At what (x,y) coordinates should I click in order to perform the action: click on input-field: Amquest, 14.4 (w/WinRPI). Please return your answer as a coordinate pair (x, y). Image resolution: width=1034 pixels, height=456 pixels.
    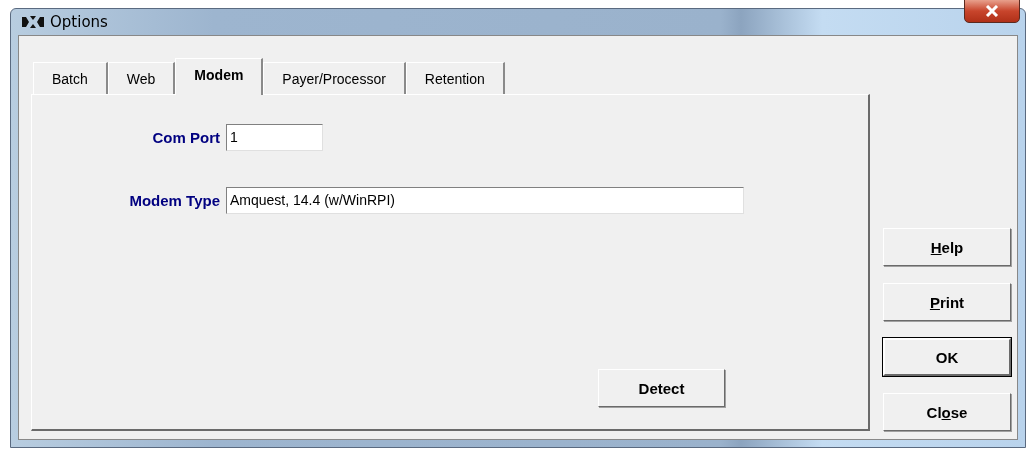
    Looking at the image, I should click on (485, 200).